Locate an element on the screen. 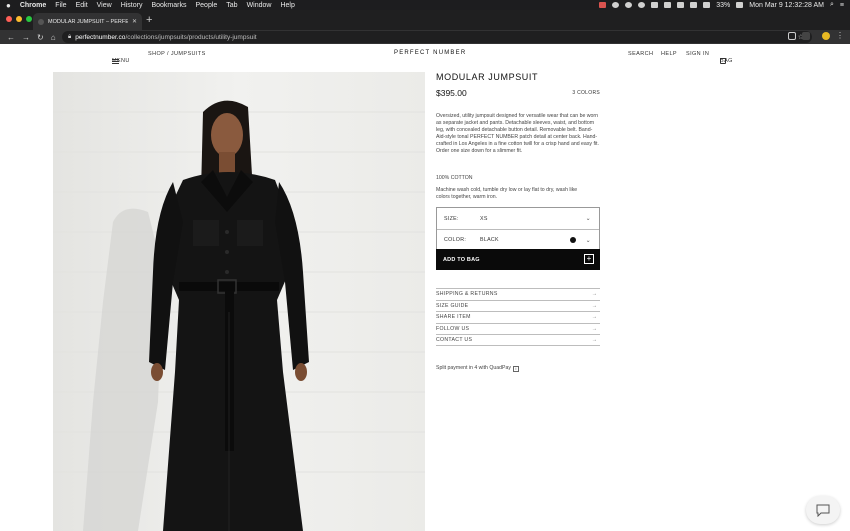  close-tab-icon: ✕ is located at coordinates (134, 21).